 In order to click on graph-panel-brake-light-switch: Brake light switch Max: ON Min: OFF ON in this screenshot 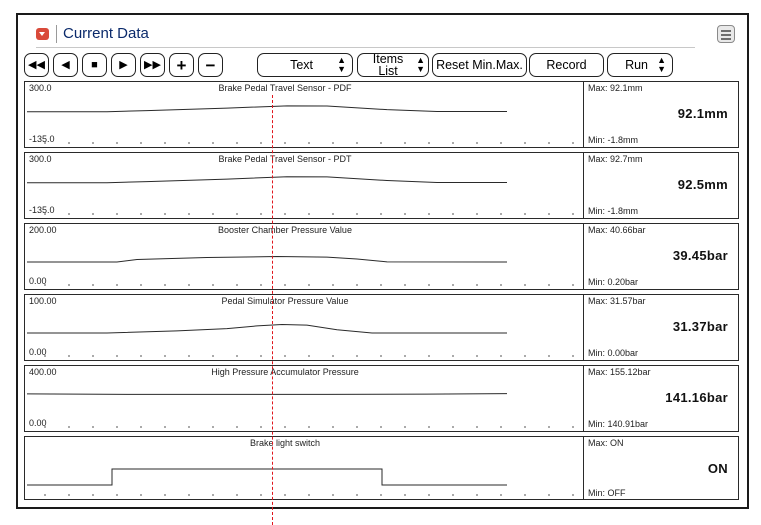, I will do `click(381, 468)`.